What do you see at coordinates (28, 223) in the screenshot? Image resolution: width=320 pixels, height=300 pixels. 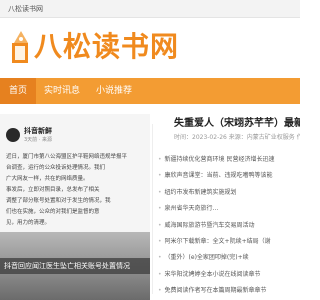 I see `card-line: 见，用力的清理。` at bounding box center [28, 223].